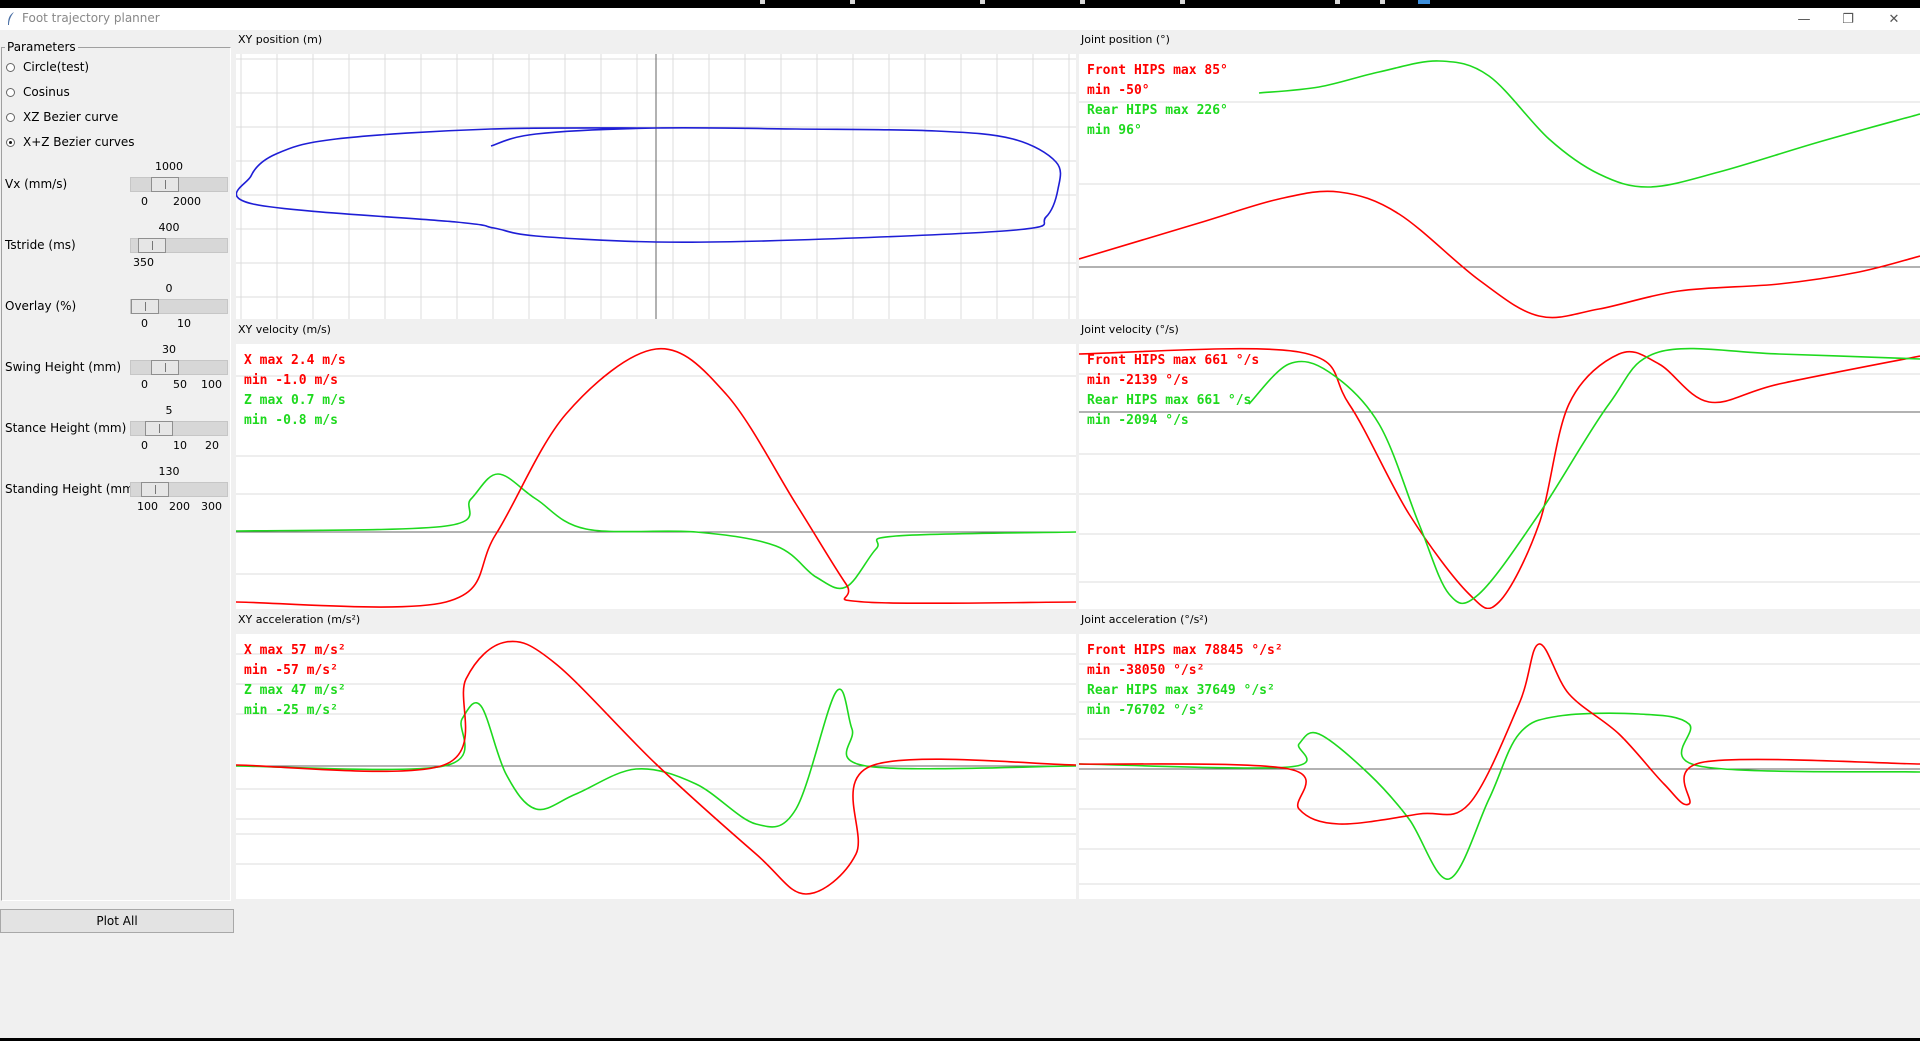 The height and width of the screenshot is (1041, 1920). I want to click on stat-label: X max 2.4 m/s, so click(295, 360).